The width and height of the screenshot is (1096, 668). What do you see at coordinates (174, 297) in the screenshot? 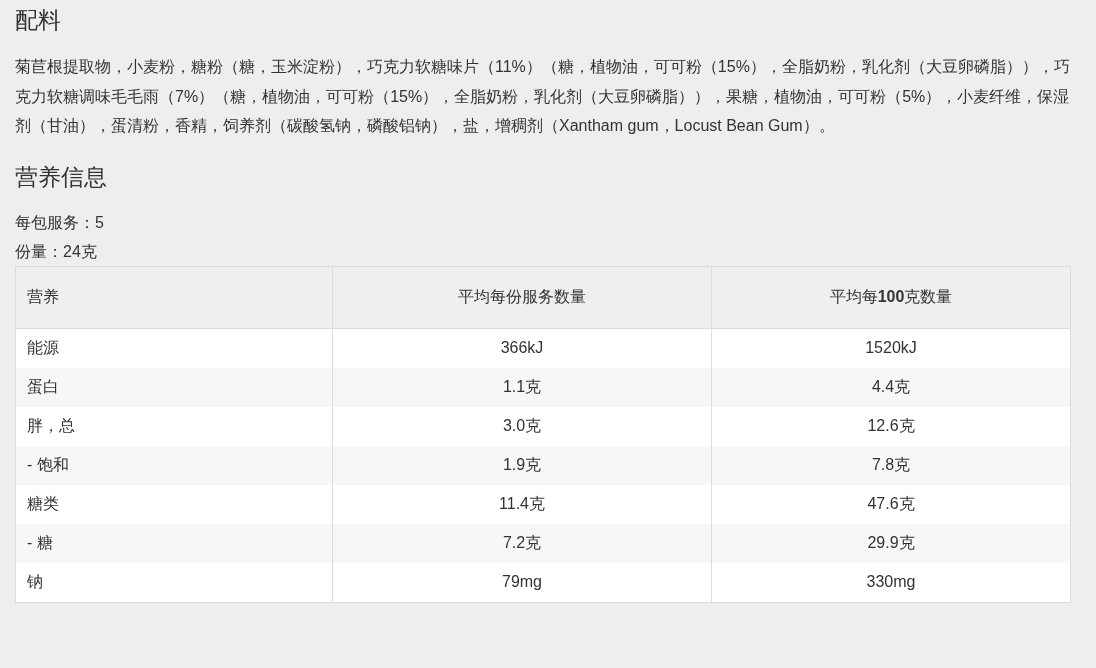
I see `column-header: 营养` at bounding box center [174, 297].